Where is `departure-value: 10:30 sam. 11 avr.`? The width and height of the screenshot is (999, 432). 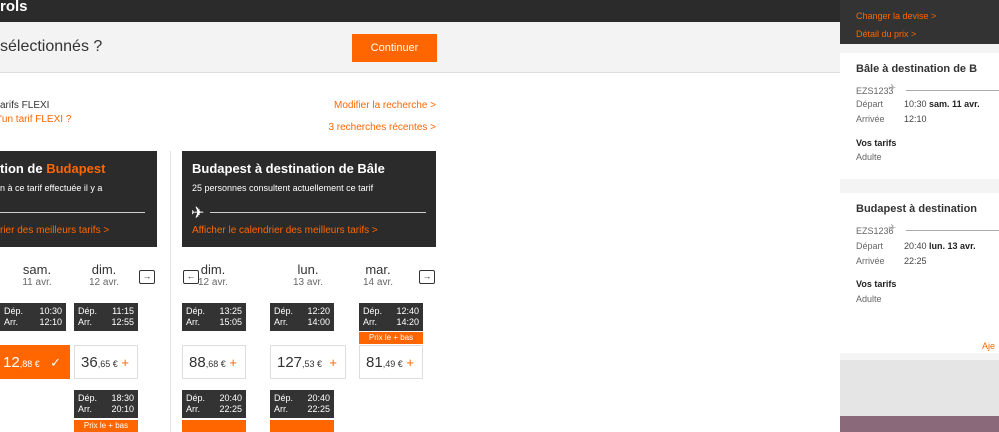
departure-value: 10:30 sam. 11 avr. is located at coordinates (942, 104).